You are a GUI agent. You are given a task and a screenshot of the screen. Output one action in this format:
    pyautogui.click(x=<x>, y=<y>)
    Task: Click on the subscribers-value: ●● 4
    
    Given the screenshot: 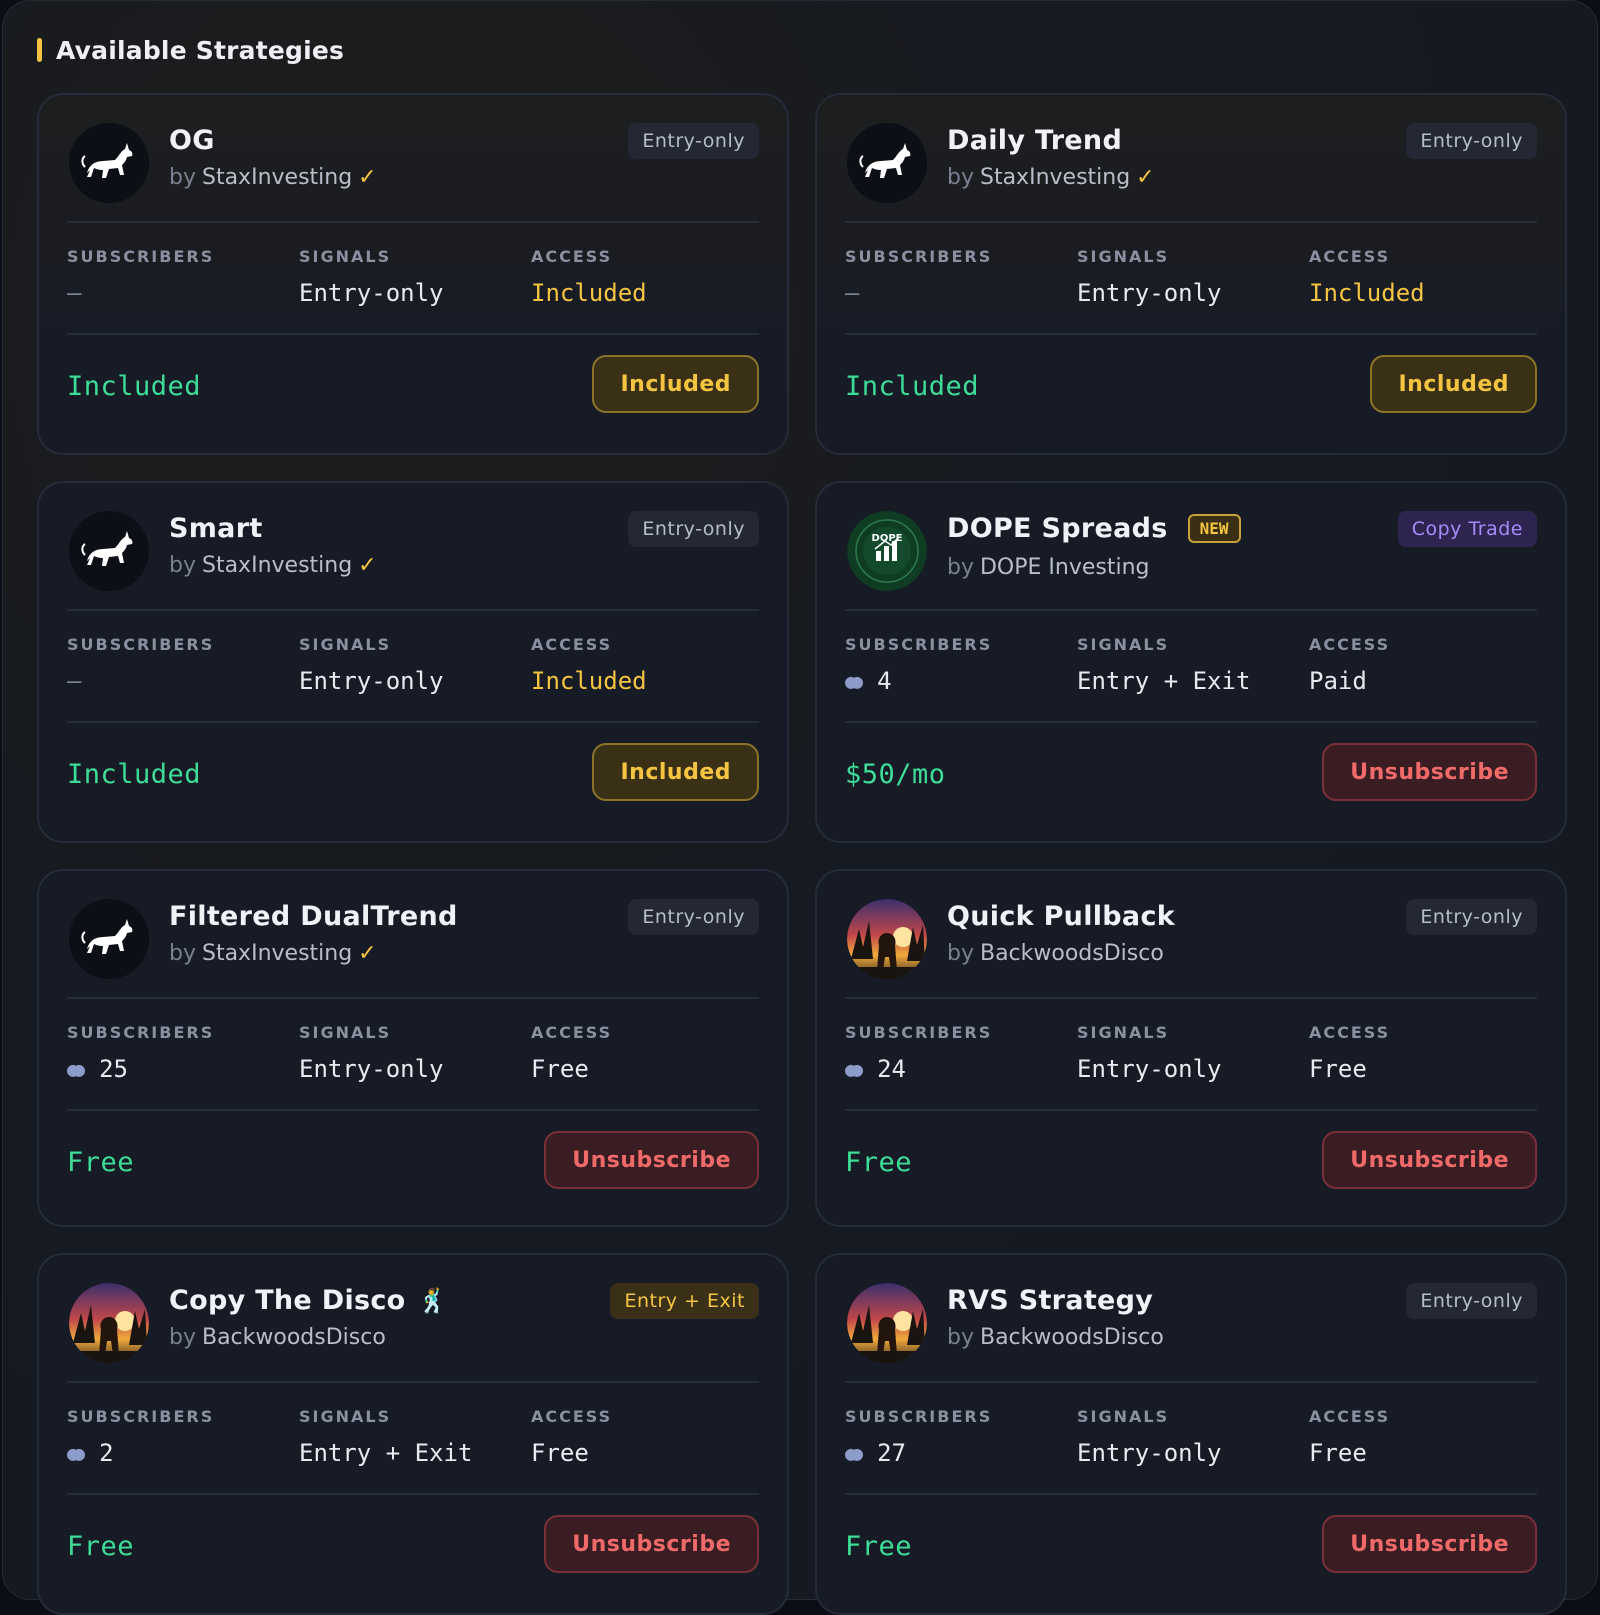 What is the action you would take?
    pyautogui.click(x=868, y=681)
    